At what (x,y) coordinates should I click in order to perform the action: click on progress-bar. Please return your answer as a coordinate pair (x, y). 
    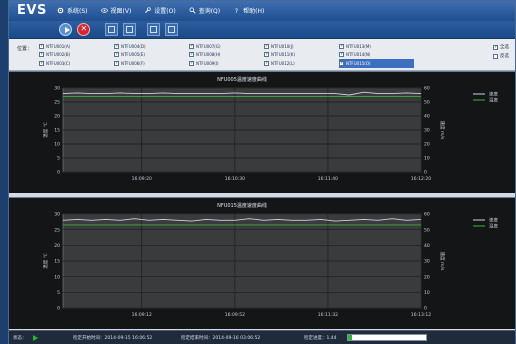
    Looking at the image, I should click on (387, 337).